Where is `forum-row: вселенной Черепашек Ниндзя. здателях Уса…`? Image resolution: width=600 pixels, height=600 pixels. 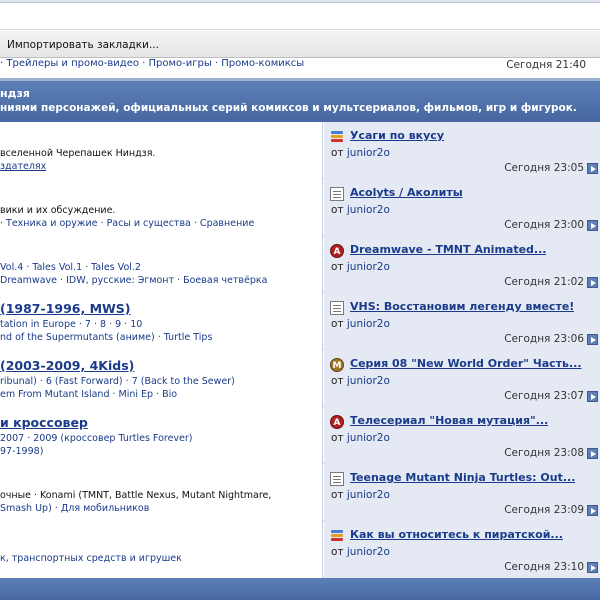 forum-row: вселенной Черепашек Ниндзя. здателях Уса… is located at coordinates (300, 150).